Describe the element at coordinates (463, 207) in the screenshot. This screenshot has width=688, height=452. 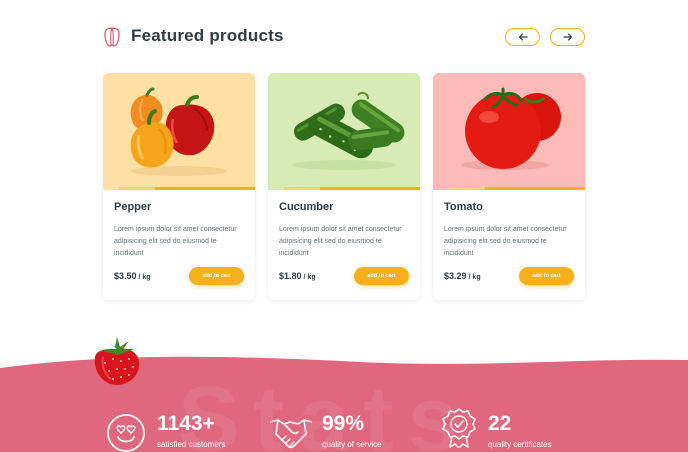
I see `product-name: Tomato` at that location.